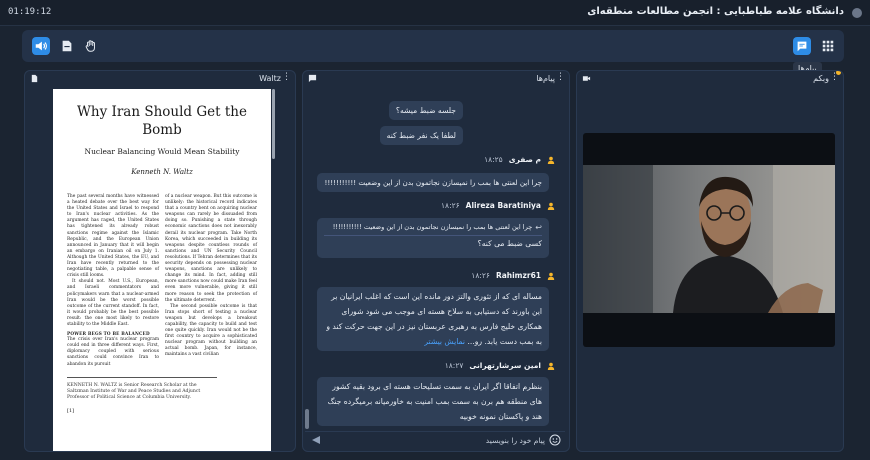 This screenshot has width=870, height=460. What do you see at coordinates (518, 275) in the screenshot?
I see `message-author: Rahimzr61` at bounding box center [518, 275].